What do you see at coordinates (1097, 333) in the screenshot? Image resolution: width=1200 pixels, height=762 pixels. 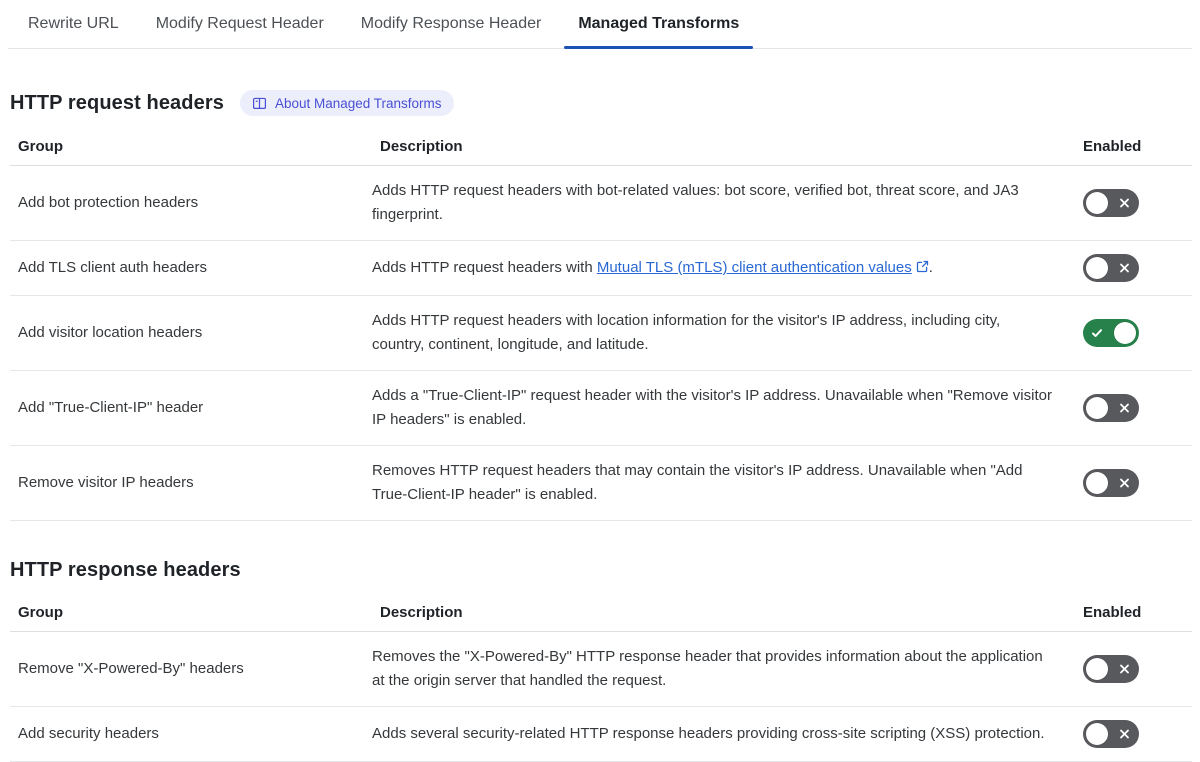 I see `check-icon` at bounding box center [1097, 333].